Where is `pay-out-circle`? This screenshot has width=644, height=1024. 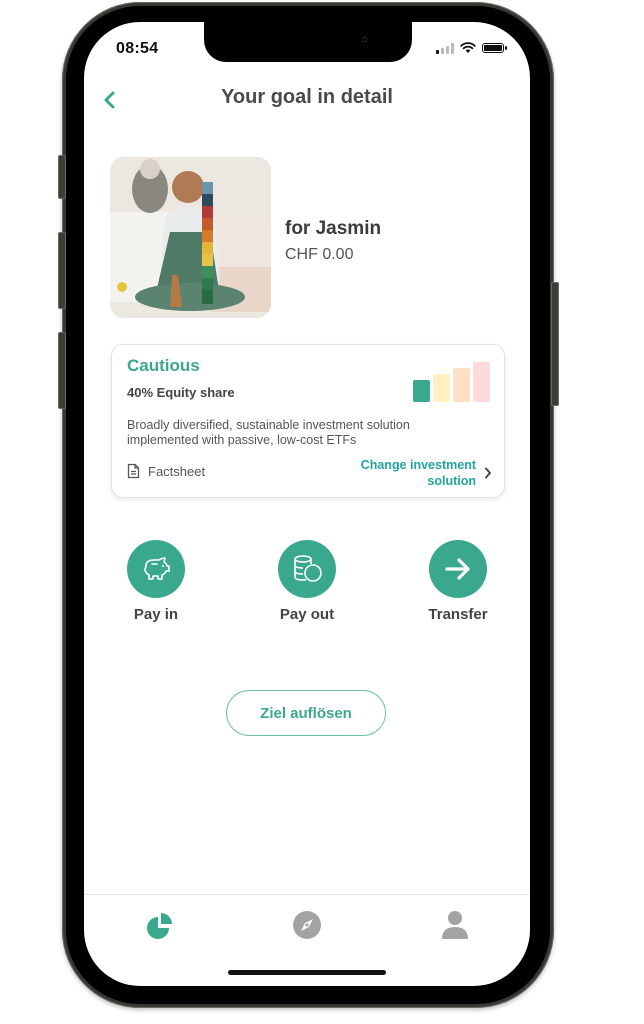
pay-out-circle is located at coordinates (307, 569).